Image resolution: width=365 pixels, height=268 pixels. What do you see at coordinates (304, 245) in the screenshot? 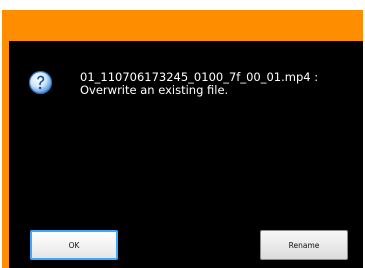
I see `rename-button: Rename` at bounding box center [304, 245].